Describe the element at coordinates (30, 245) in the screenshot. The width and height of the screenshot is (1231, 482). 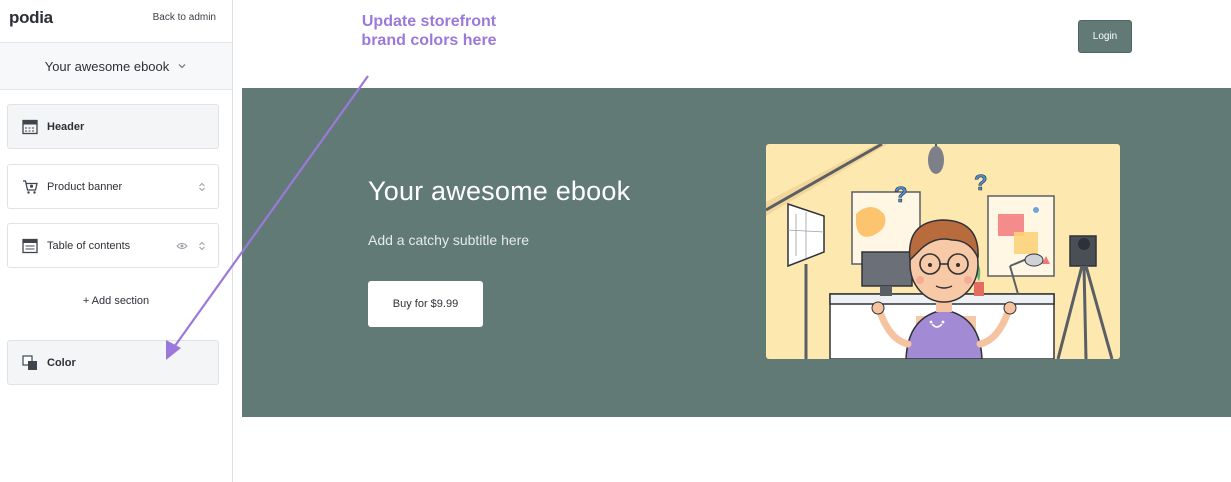
I see `list-section-icon` at that location.